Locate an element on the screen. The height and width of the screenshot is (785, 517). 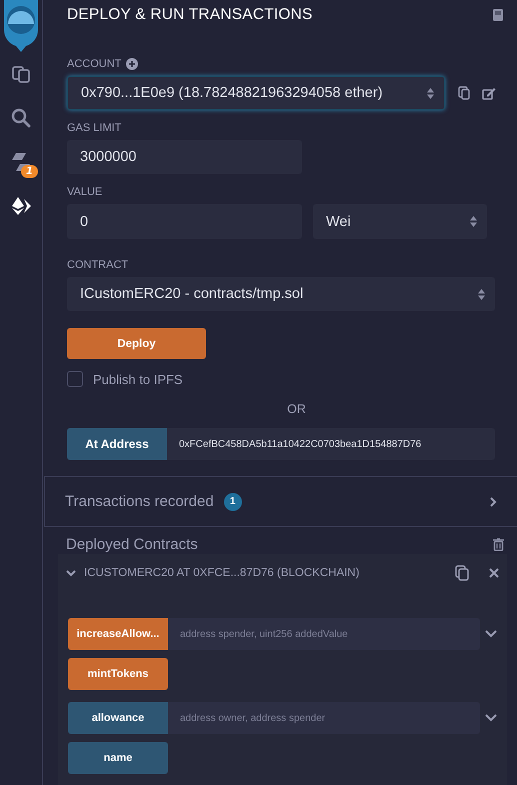
or-divider-text: OR is located at coordinates (296, 409).